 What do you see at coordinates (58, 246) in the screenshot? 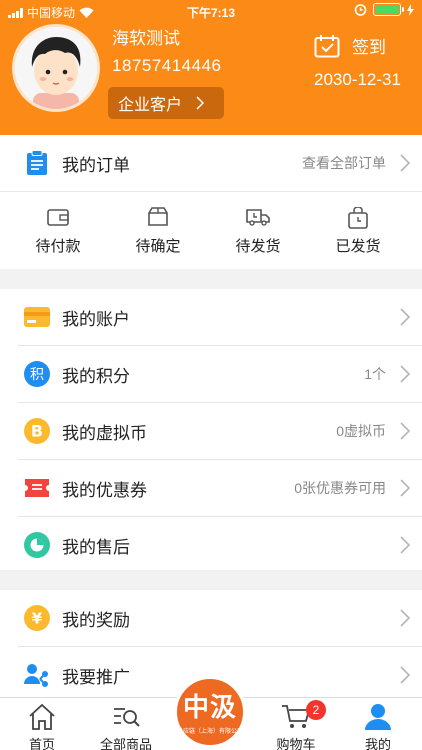
I see `order-status-label: 待付款` at bounding box center [58, 246].